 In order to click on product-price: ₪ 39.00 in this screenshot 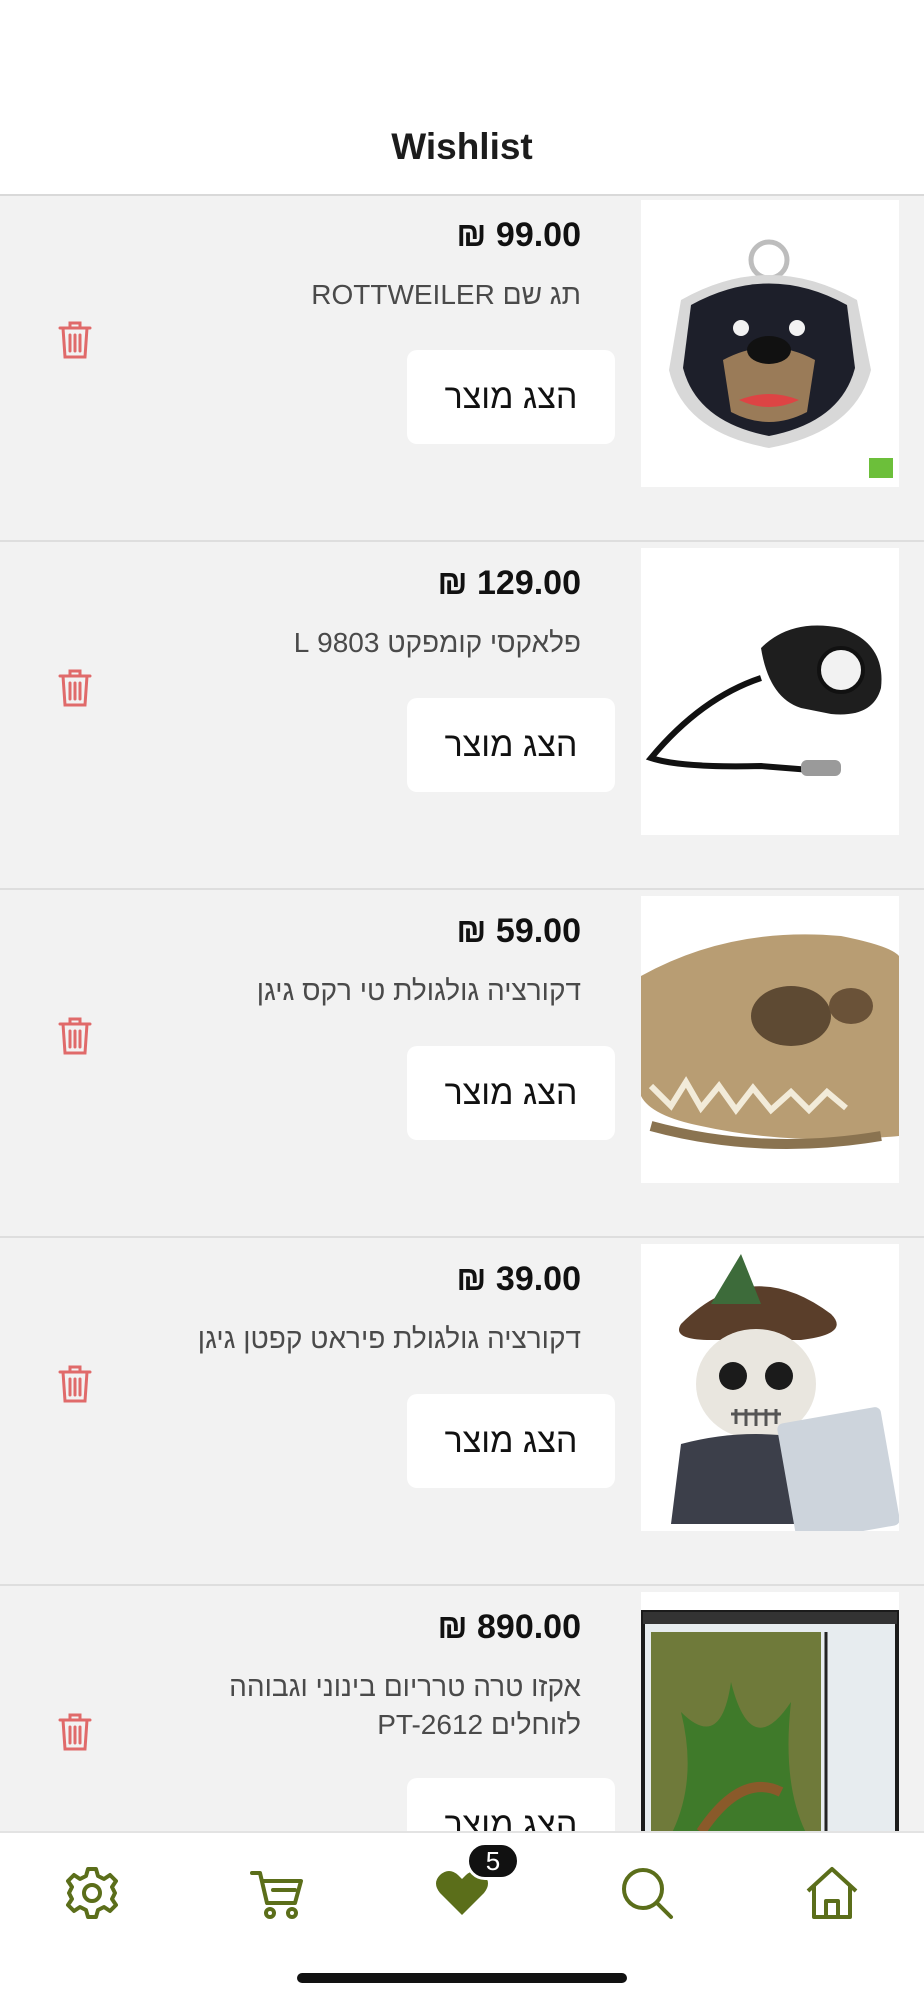, I will do `click(518, 1279)`.